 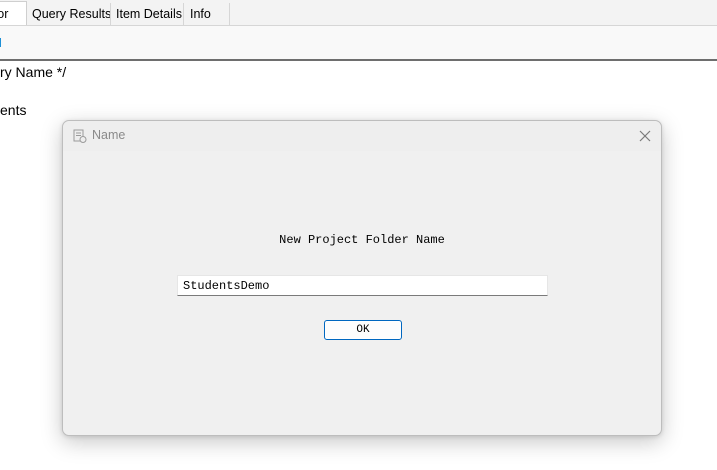 What do you see at coordinates (362, 285) in the screenshot?
I see `folder-name-input` at bounding box center [362, 285].